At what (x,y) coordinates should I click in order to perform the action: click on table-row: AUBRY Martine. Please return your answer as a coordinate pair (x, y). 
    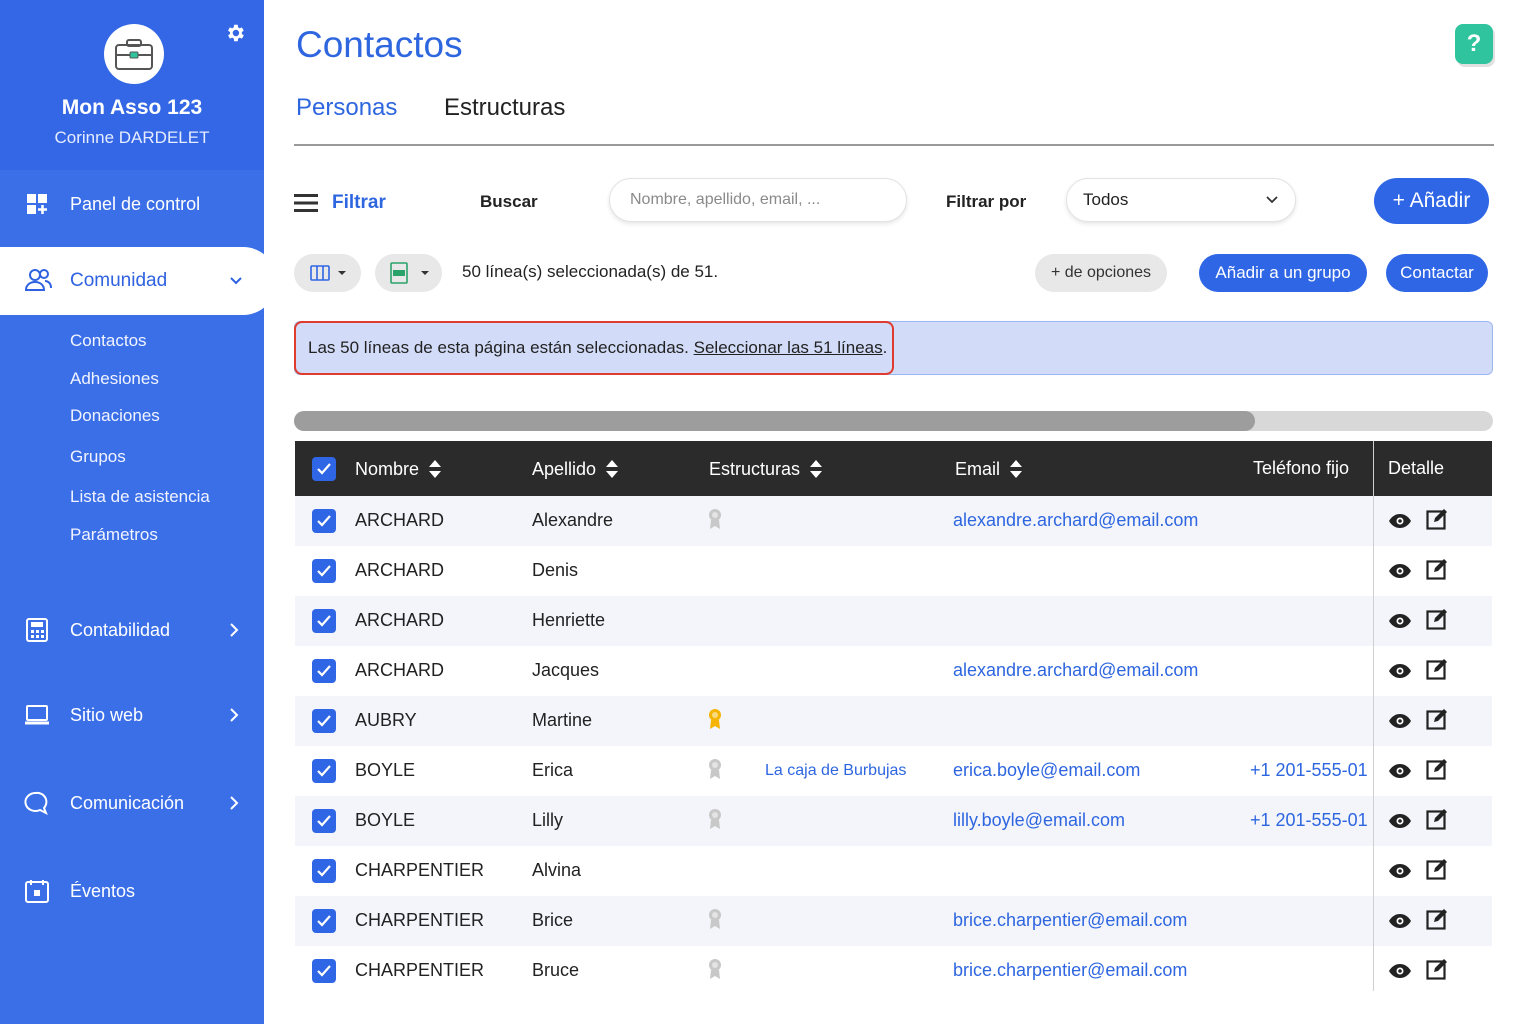
    Looking at the image, I should click on (893, 721).